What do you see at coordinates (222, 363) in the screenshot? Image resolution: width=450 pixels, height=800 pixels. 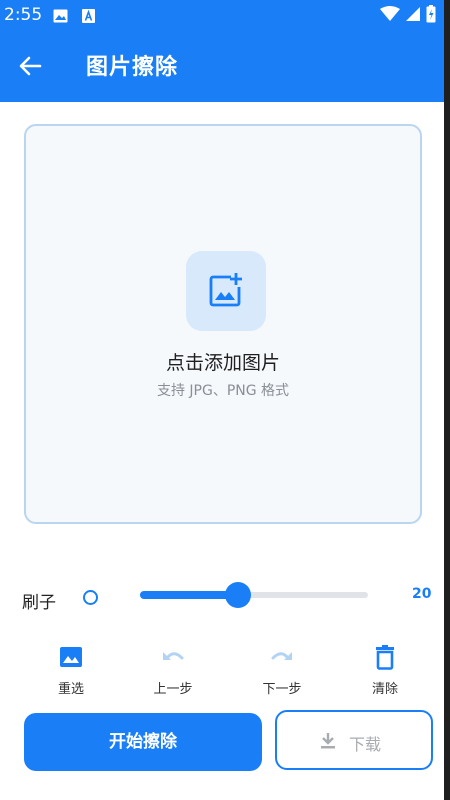 I see `upload-title: 点击添加图片` at bounding box center [222, 363].